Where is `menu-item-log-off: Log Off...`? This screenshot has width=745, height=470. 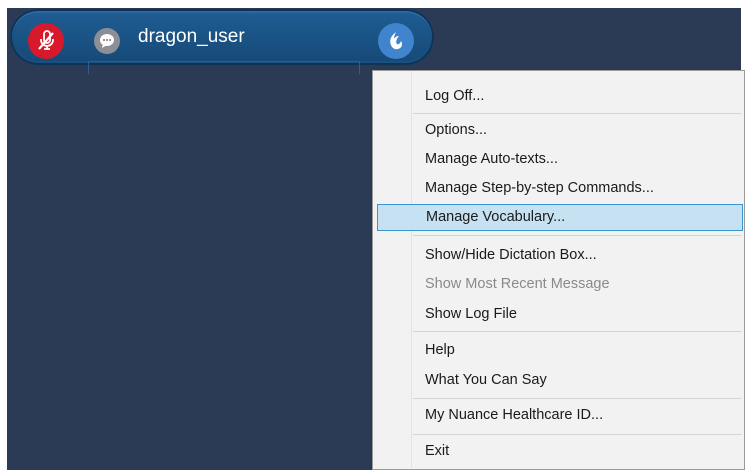 menu-item-log-off: Log Off... is located at coordinates (560, 96).